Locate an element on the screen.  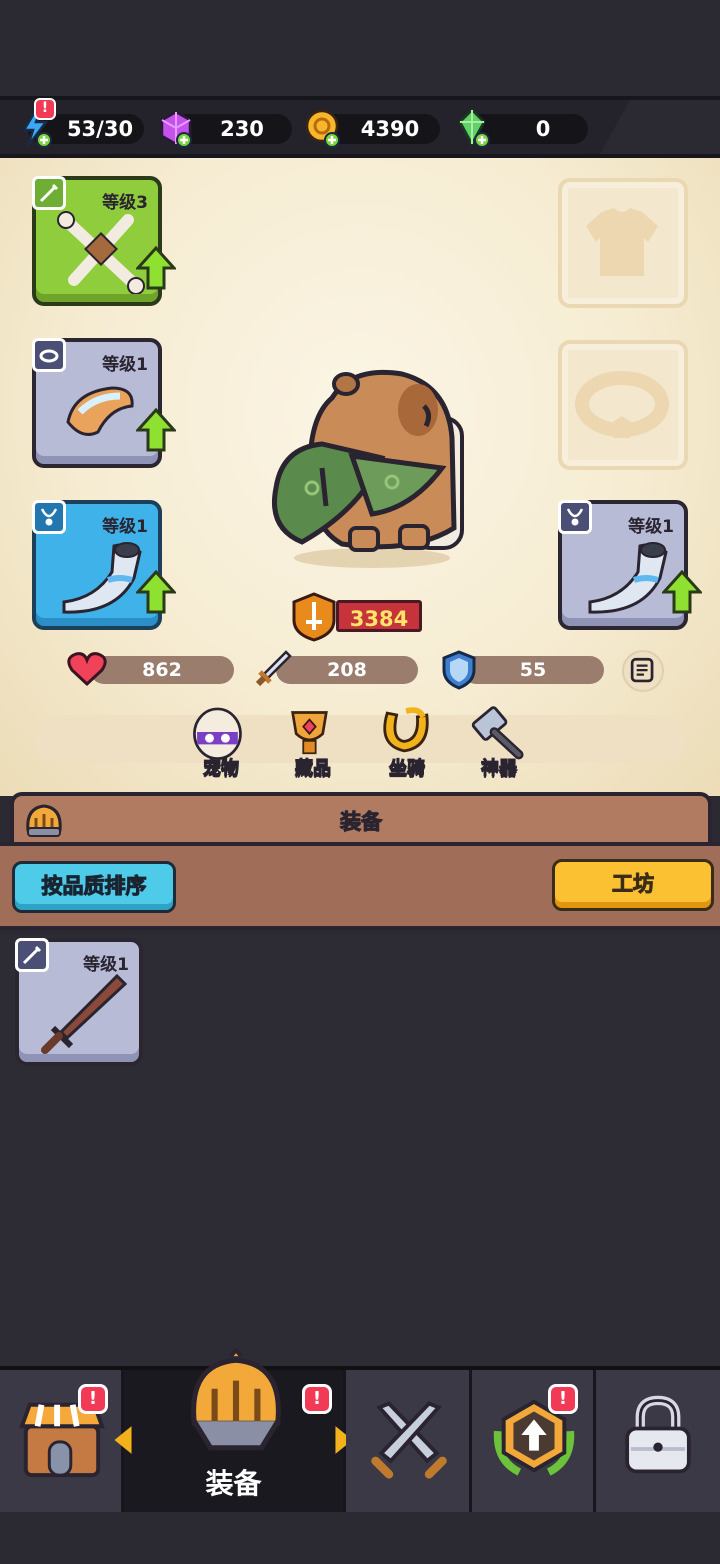
belt-slot is located at coordinates (623, 405).